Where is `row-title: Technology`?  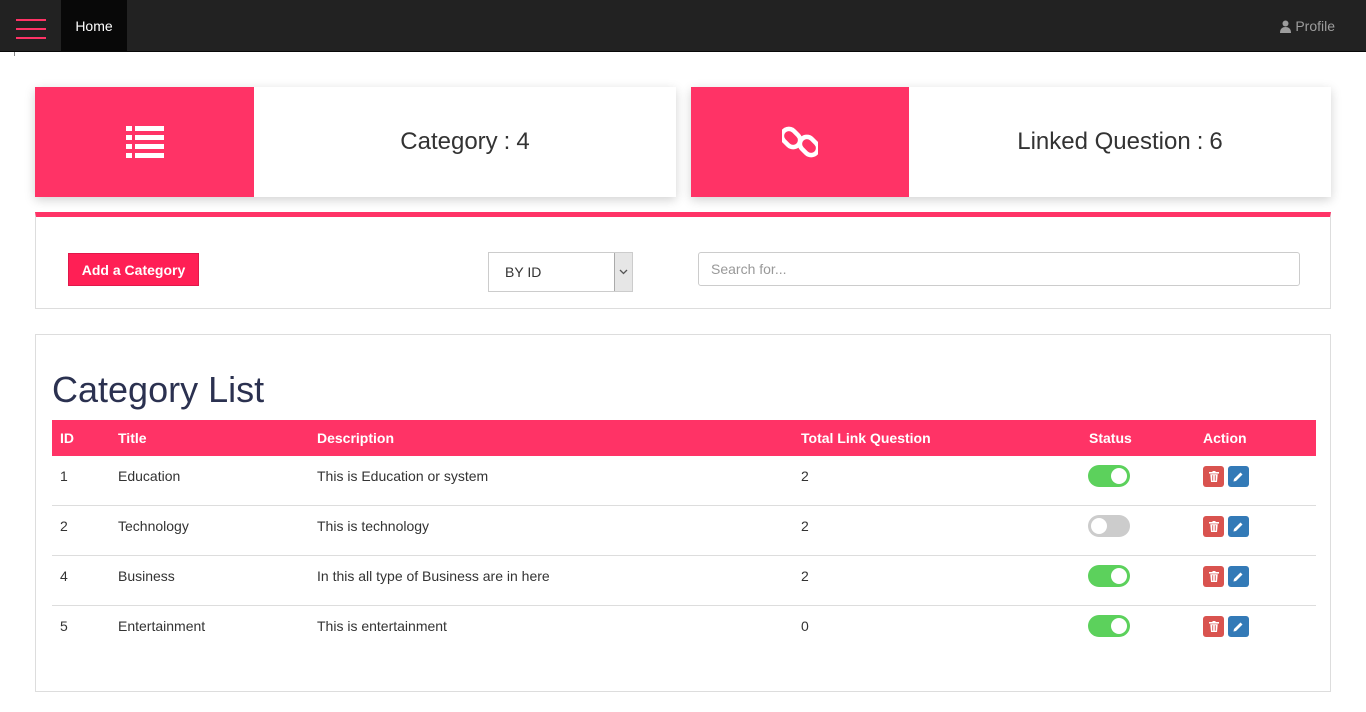
row-title: Technology is located at coordinates (153, 526).